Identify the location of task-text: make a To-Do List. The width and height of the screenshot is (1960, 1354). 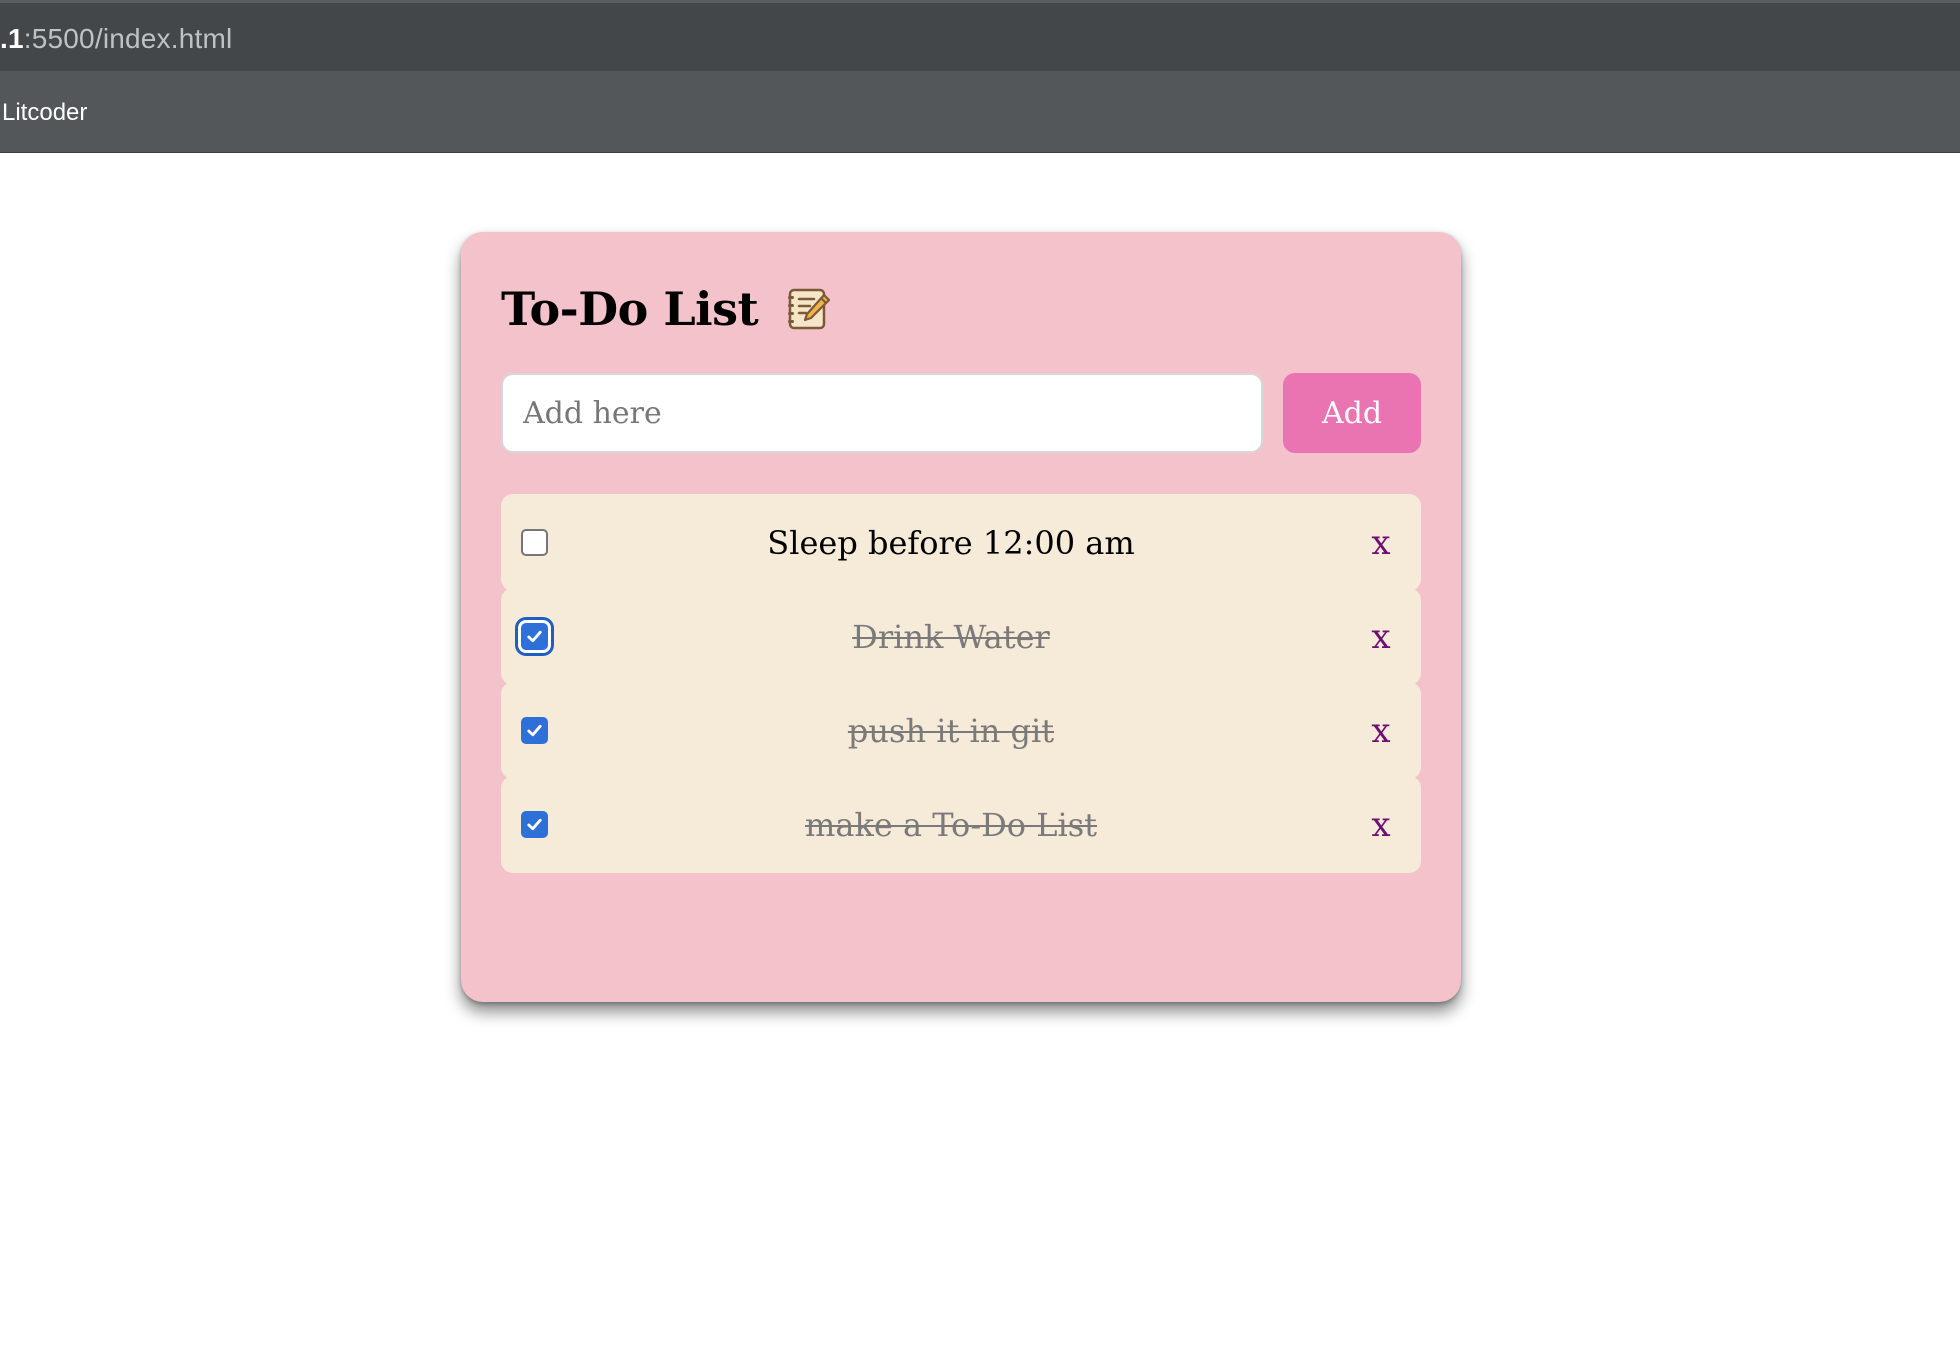
(951, 824).